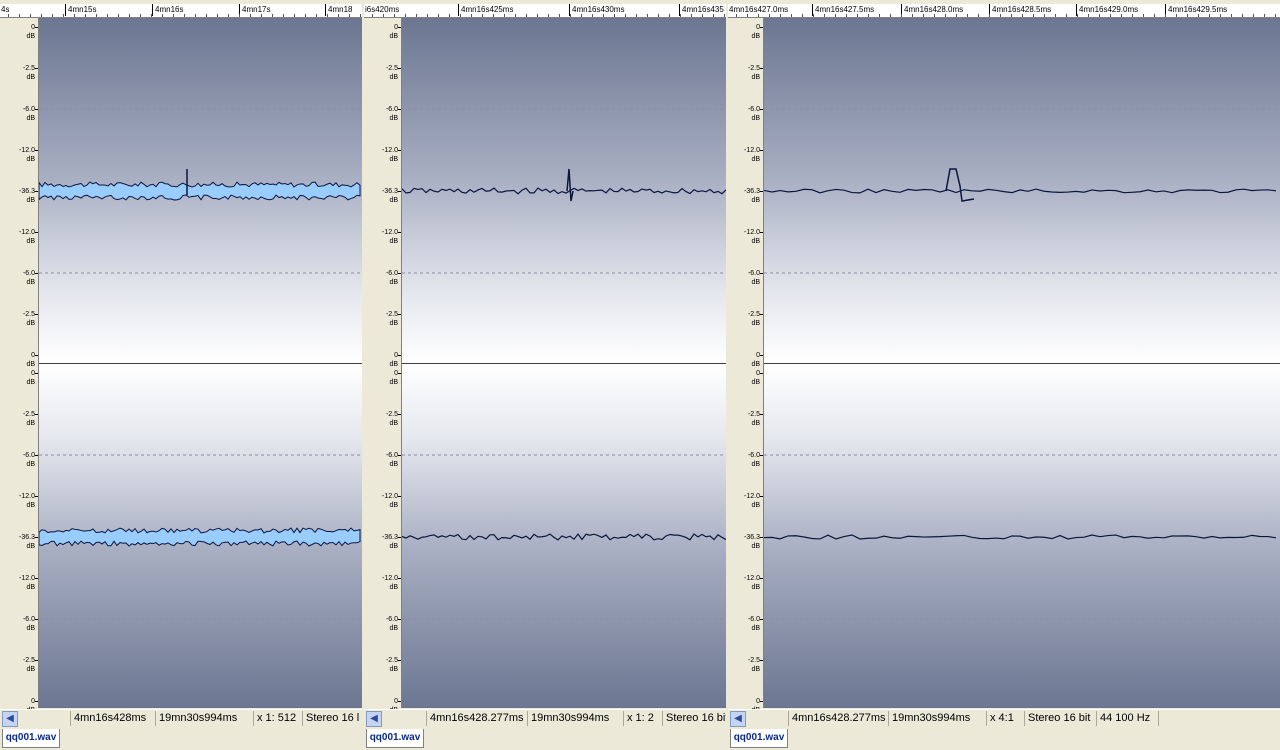 The height and width of the screenshot is (750, 1280). Describe the element at coordinates (458, 10) in the screenshot. I see `ruler-tick` at that location.